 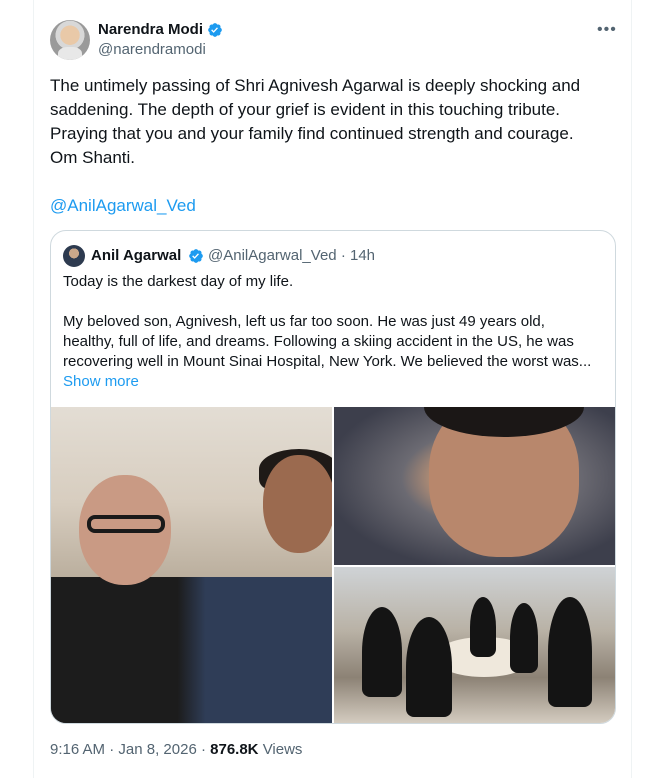 What do you see at coordinates (123, 206) in the screenshot?
I see `mention-link: @AnilAgarwal_Ved` at bounding box center [123, 206].